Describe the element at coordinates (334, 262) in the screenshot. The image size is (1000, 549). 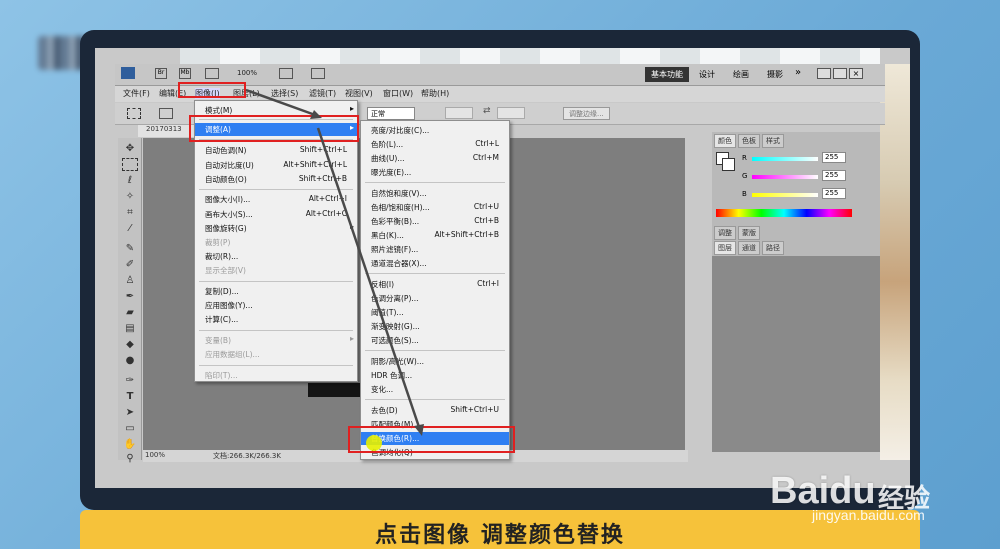
I see `cursor-path-arrows` at that location.